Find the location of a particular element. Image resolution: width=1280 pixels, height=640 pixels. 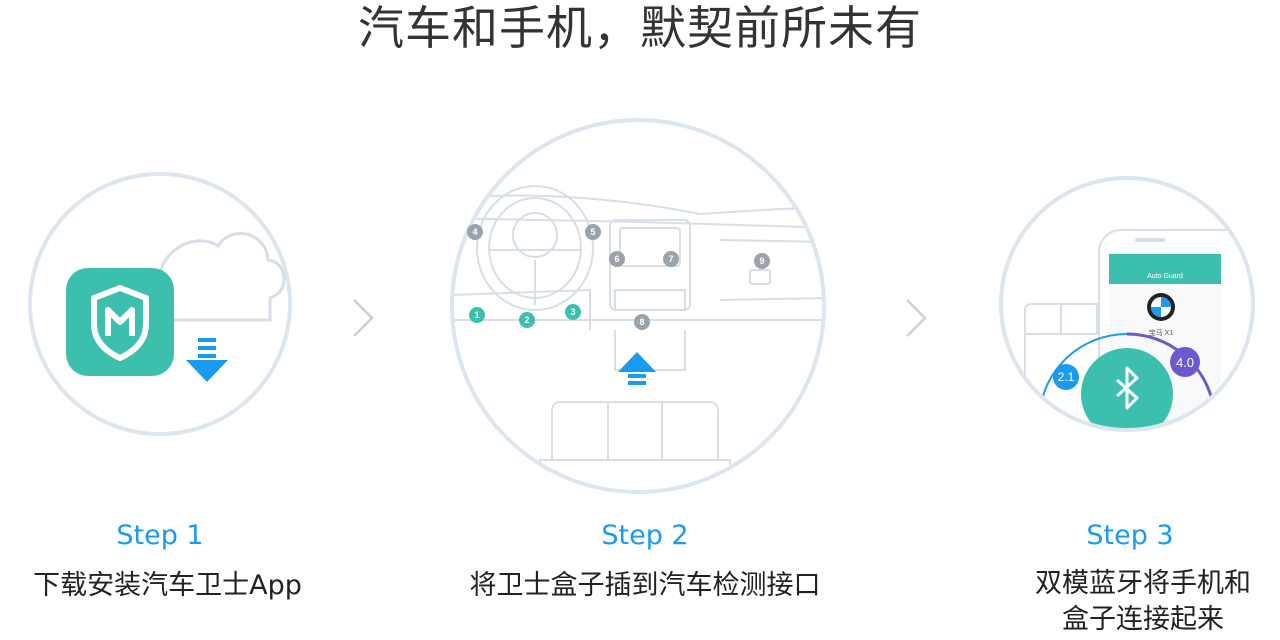

car-logo-icon is located at coordinates (1161, 307).